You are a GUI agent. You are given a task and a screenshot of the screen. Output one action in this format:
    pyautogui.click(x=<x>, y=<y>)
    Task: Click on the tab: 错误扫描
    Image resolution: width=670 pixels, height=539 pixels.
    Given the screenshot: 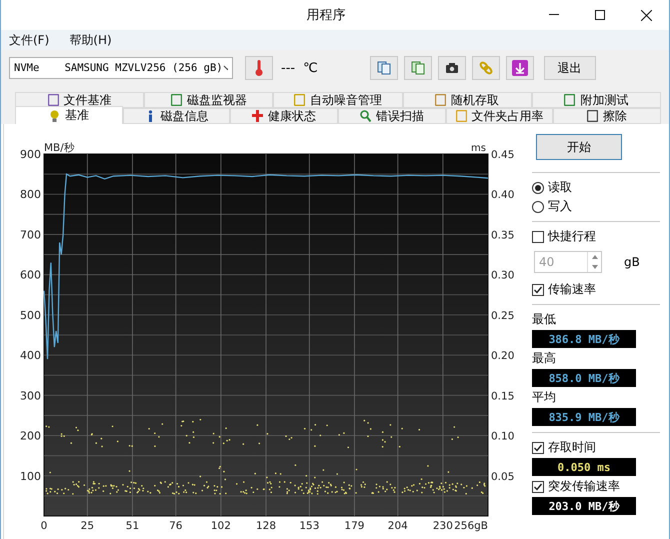 What is the action you would take?
    pyautogui.click(x=392, y=116)
    